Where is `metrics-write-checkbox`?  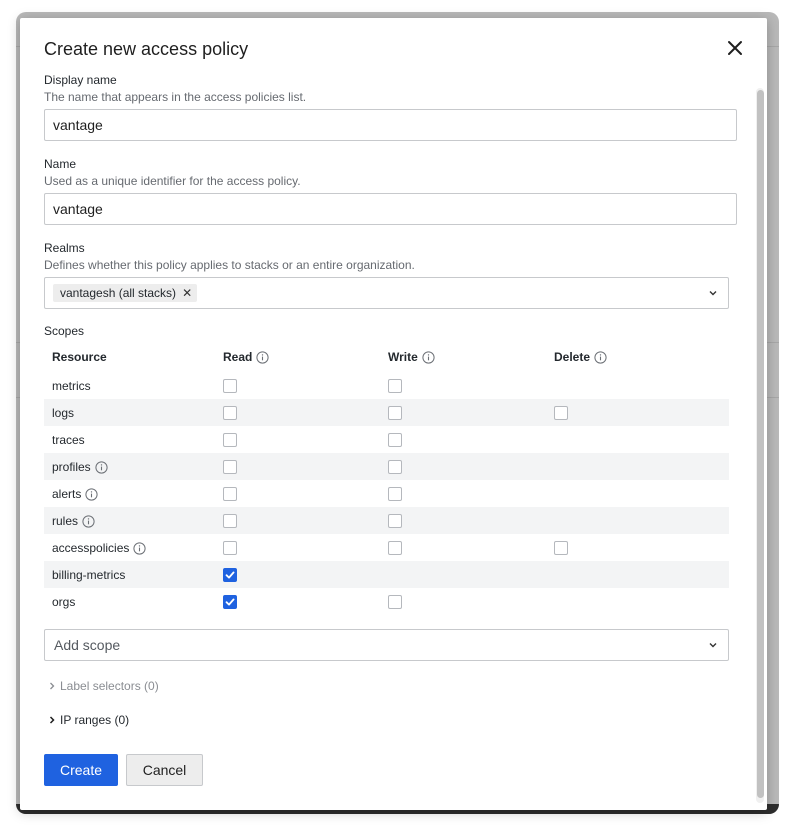 metrics-write-checkbox is located at coordinates (395, 385).